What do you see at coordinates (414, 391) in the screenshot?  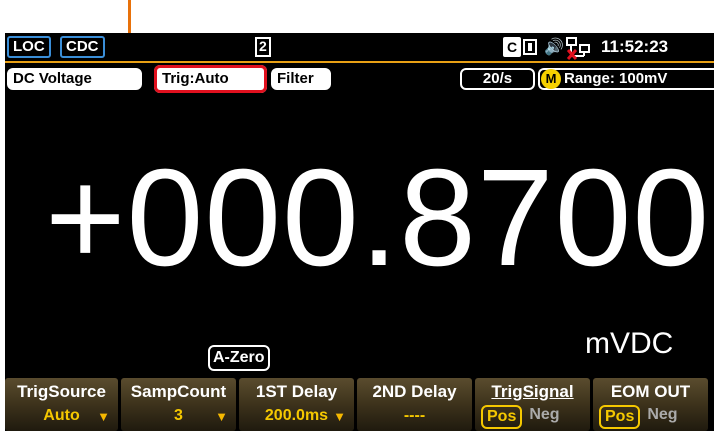 I see `softkey-label: 2ND Delay` at bounding box center [414, 391].